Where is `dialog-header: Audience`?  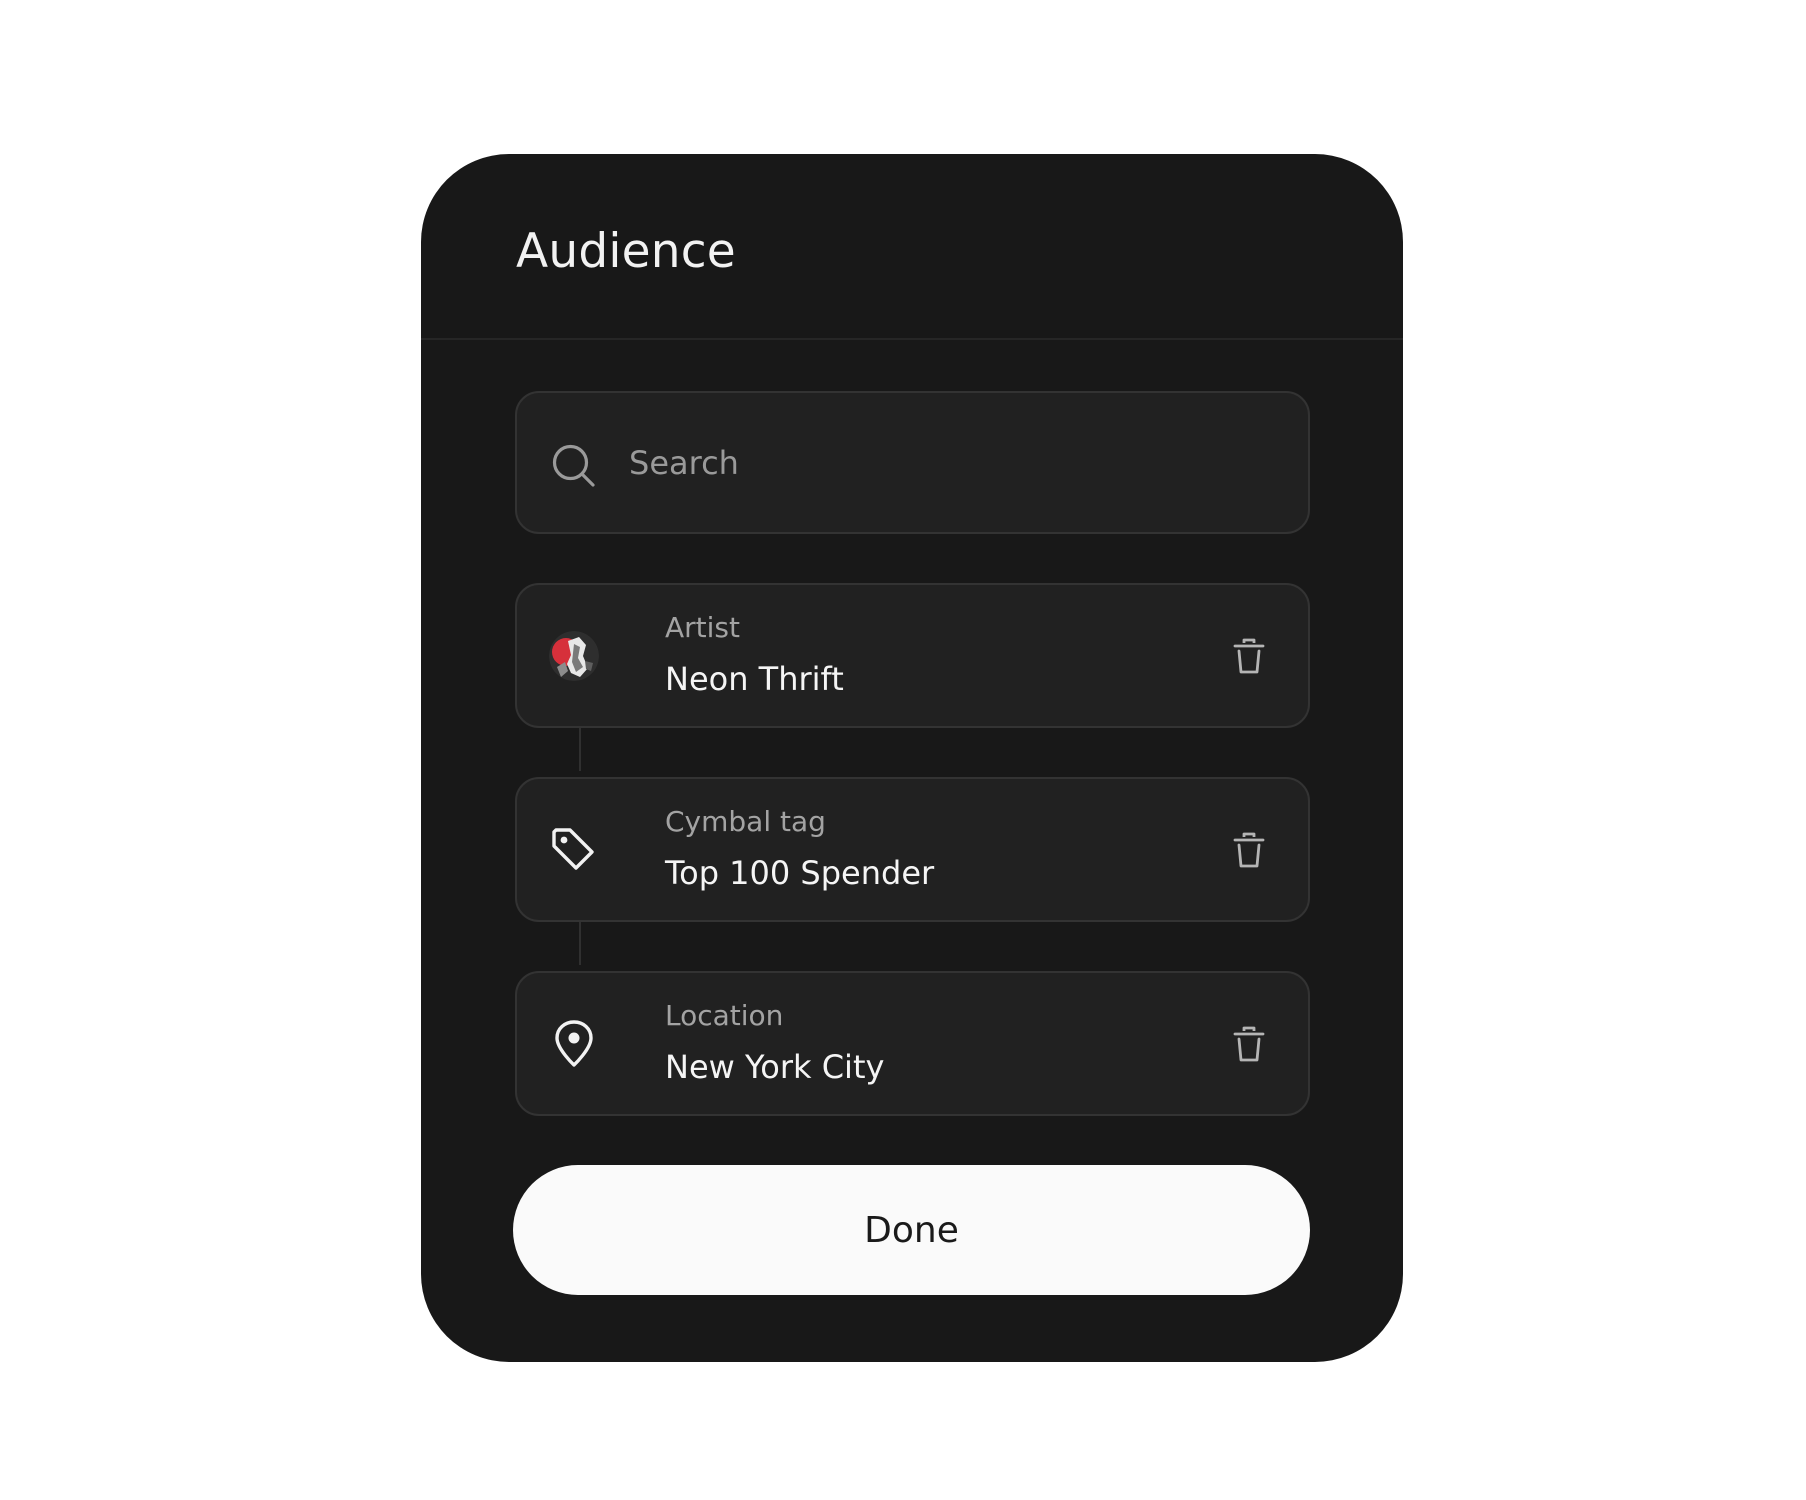 dialog-header: Audience is located at coordinates (912, 247).